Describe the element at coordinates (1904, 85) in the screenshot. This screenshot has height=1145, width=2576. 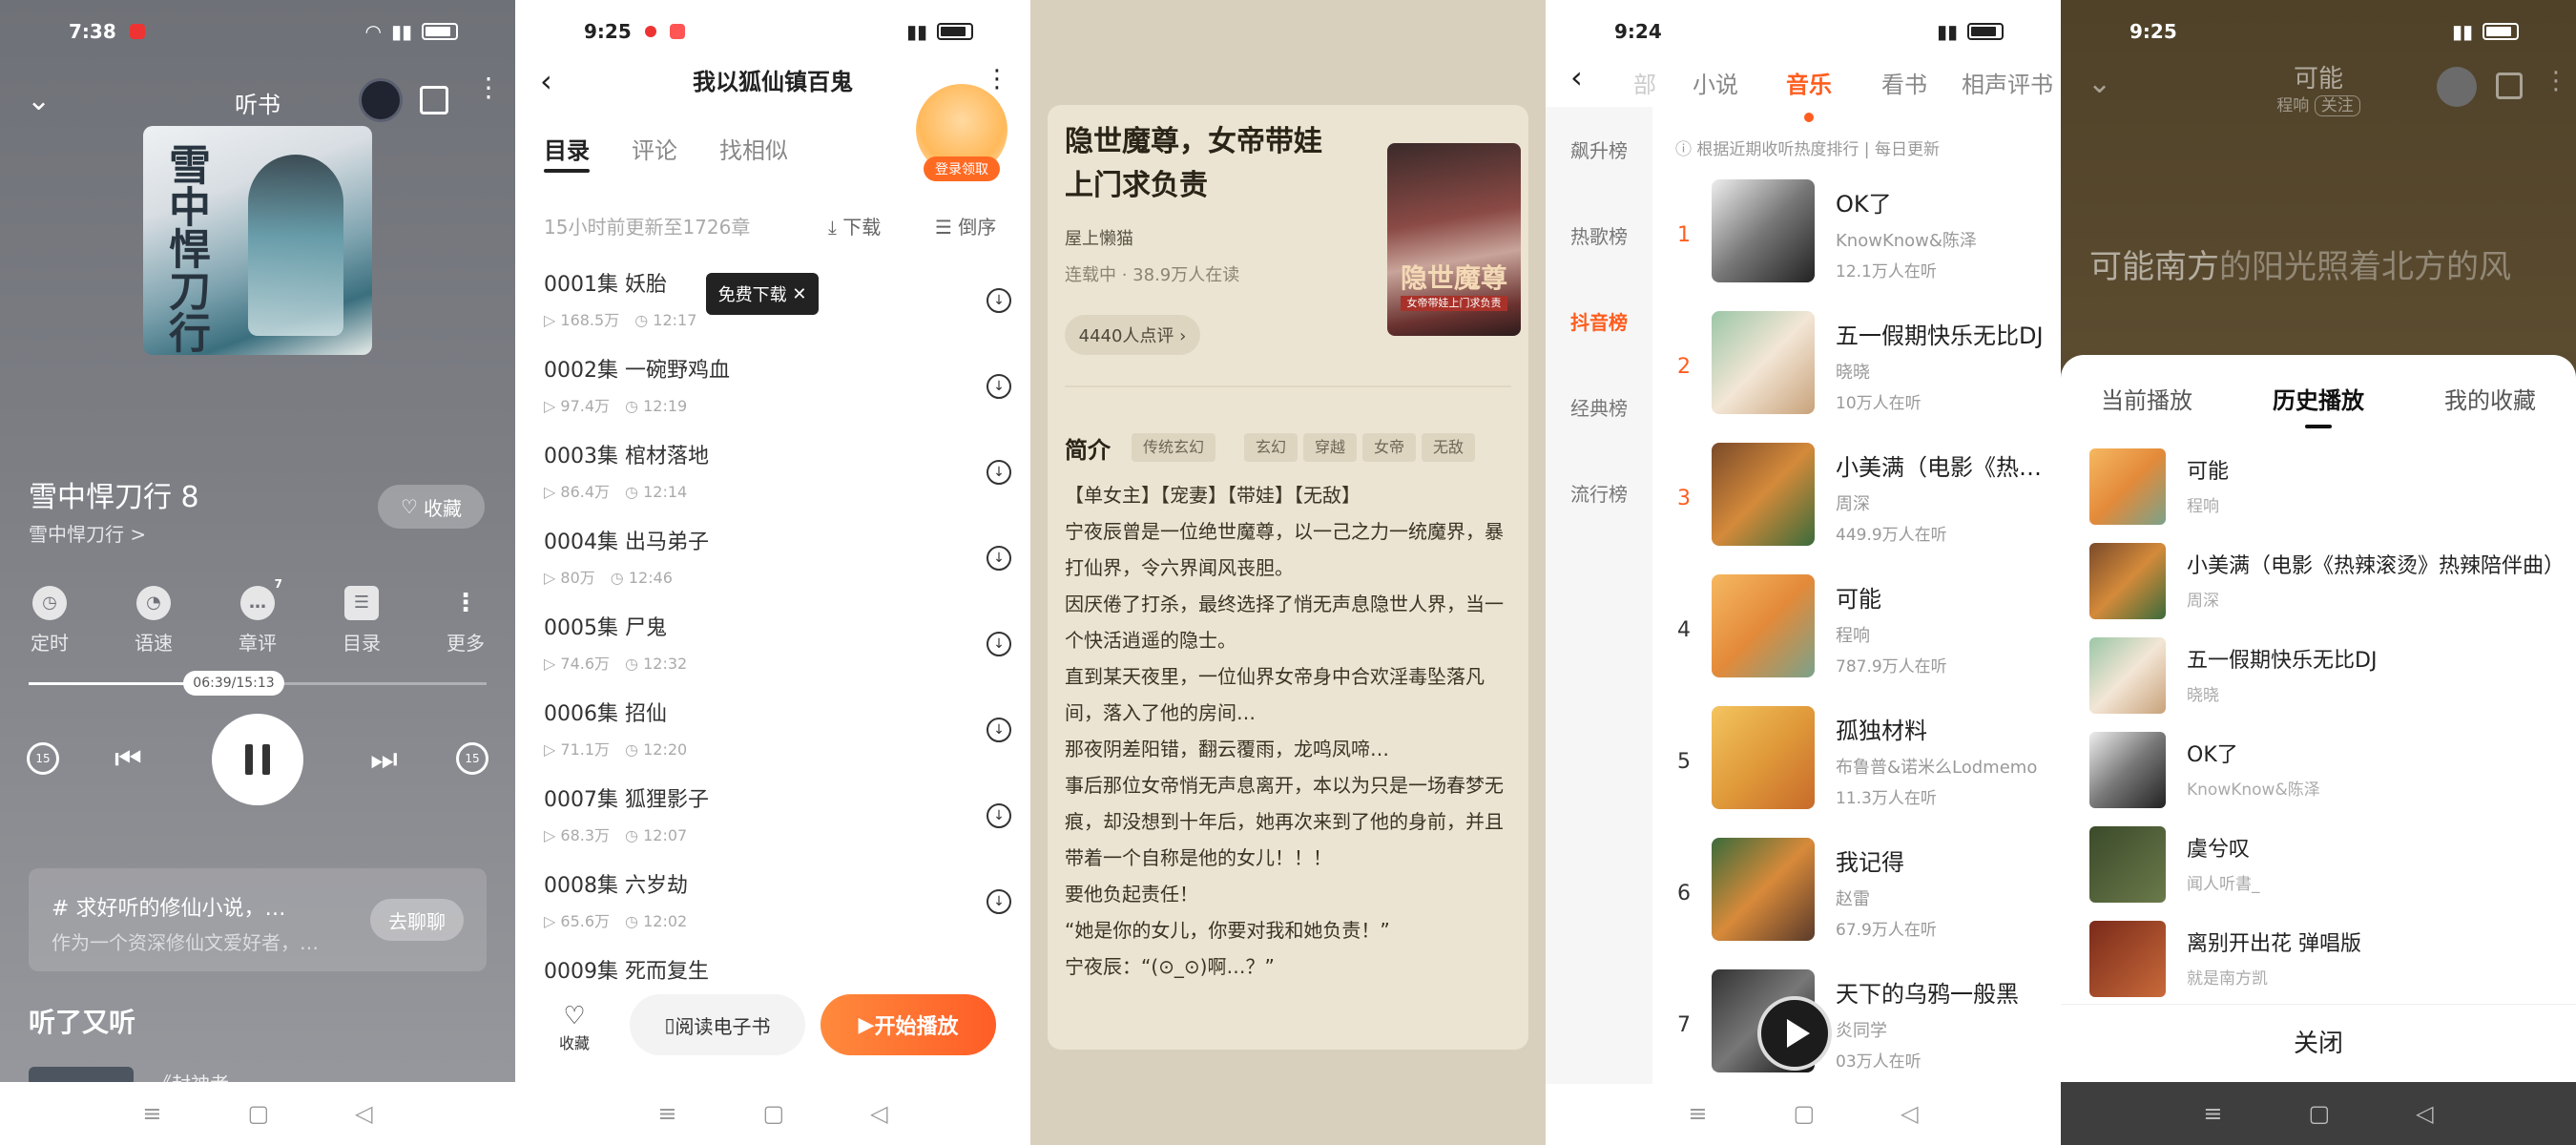
I see `tab-books: 看书` at that location.